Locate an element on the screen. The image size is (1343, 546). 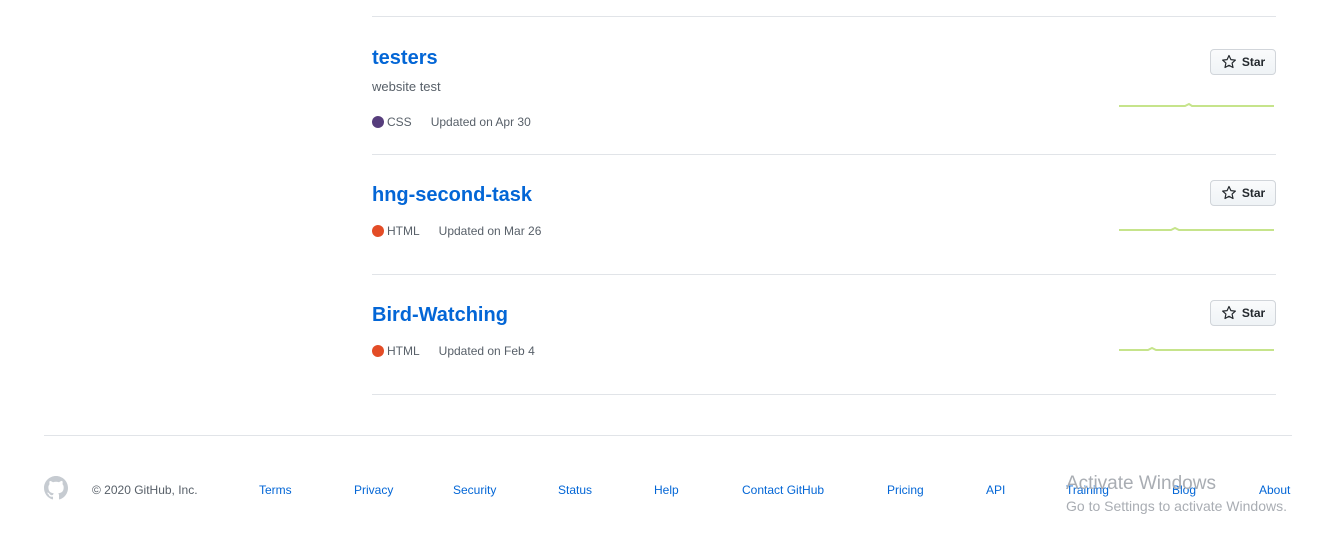
footer-link-help: Help is located at coordinates (666, 490).